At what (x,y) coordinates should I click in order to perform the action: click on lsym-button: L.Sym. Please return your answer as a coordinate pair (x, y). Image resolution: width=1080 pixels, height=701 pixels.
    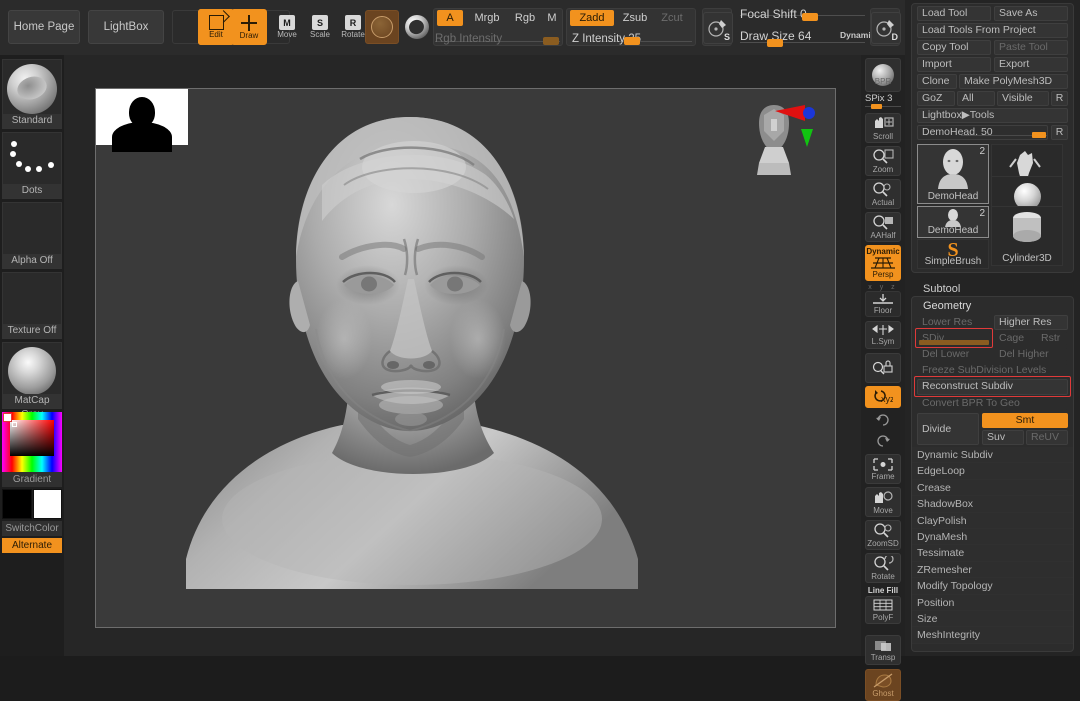
    Looking at the image, I should click on (883, 335).